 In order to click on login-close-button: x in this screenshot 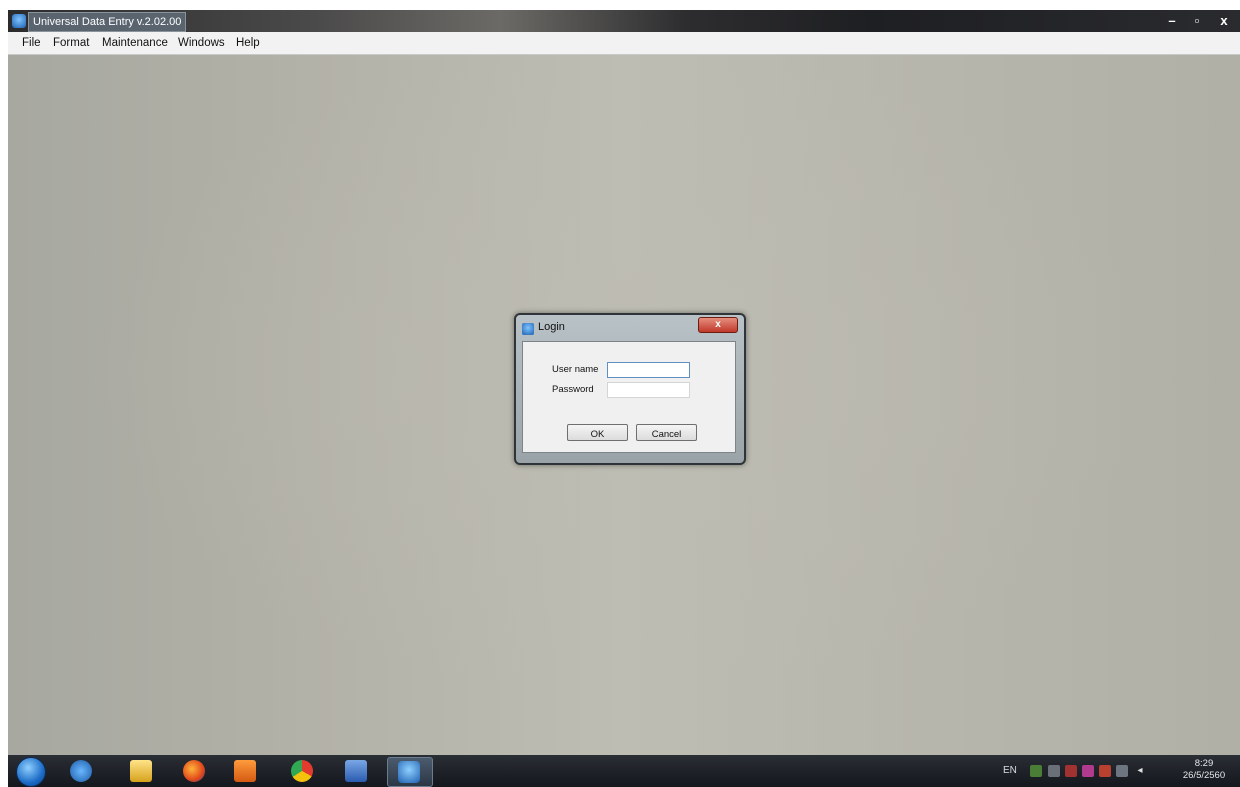, I will do `click(718, 325)`.